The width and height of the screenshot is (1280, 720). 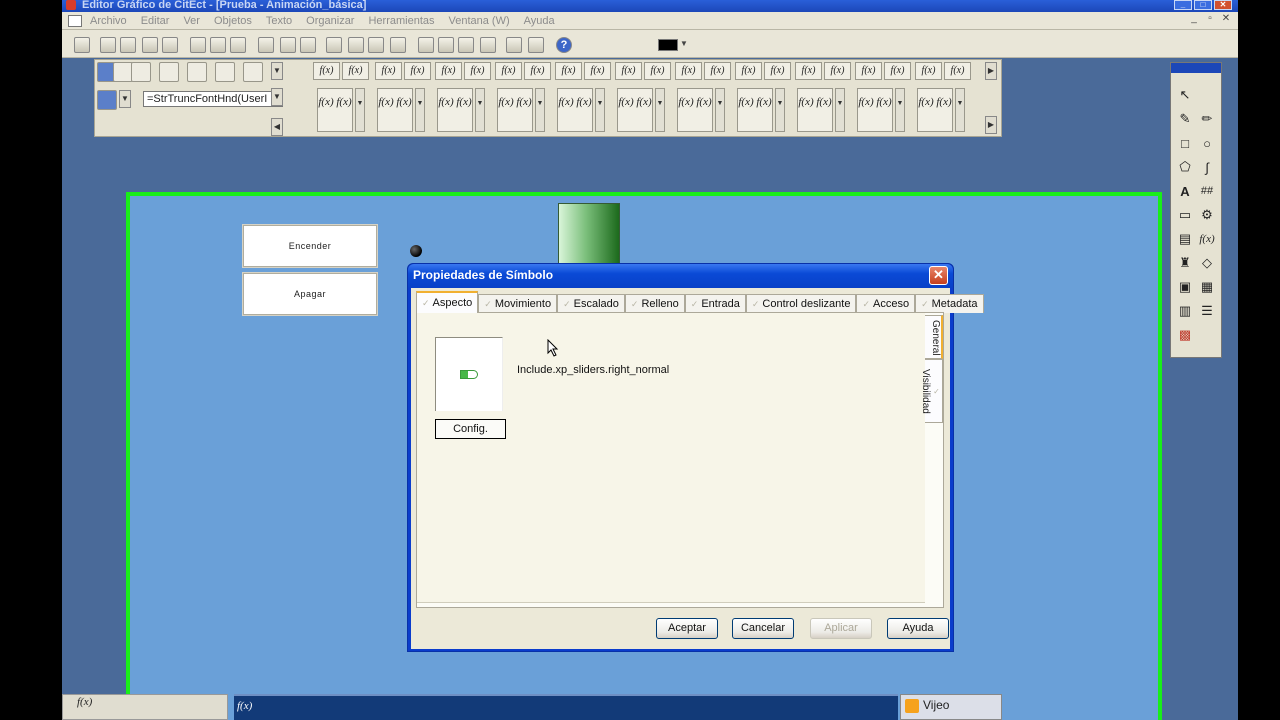 I want to click on grid-icon, so click(x=514, y=45).